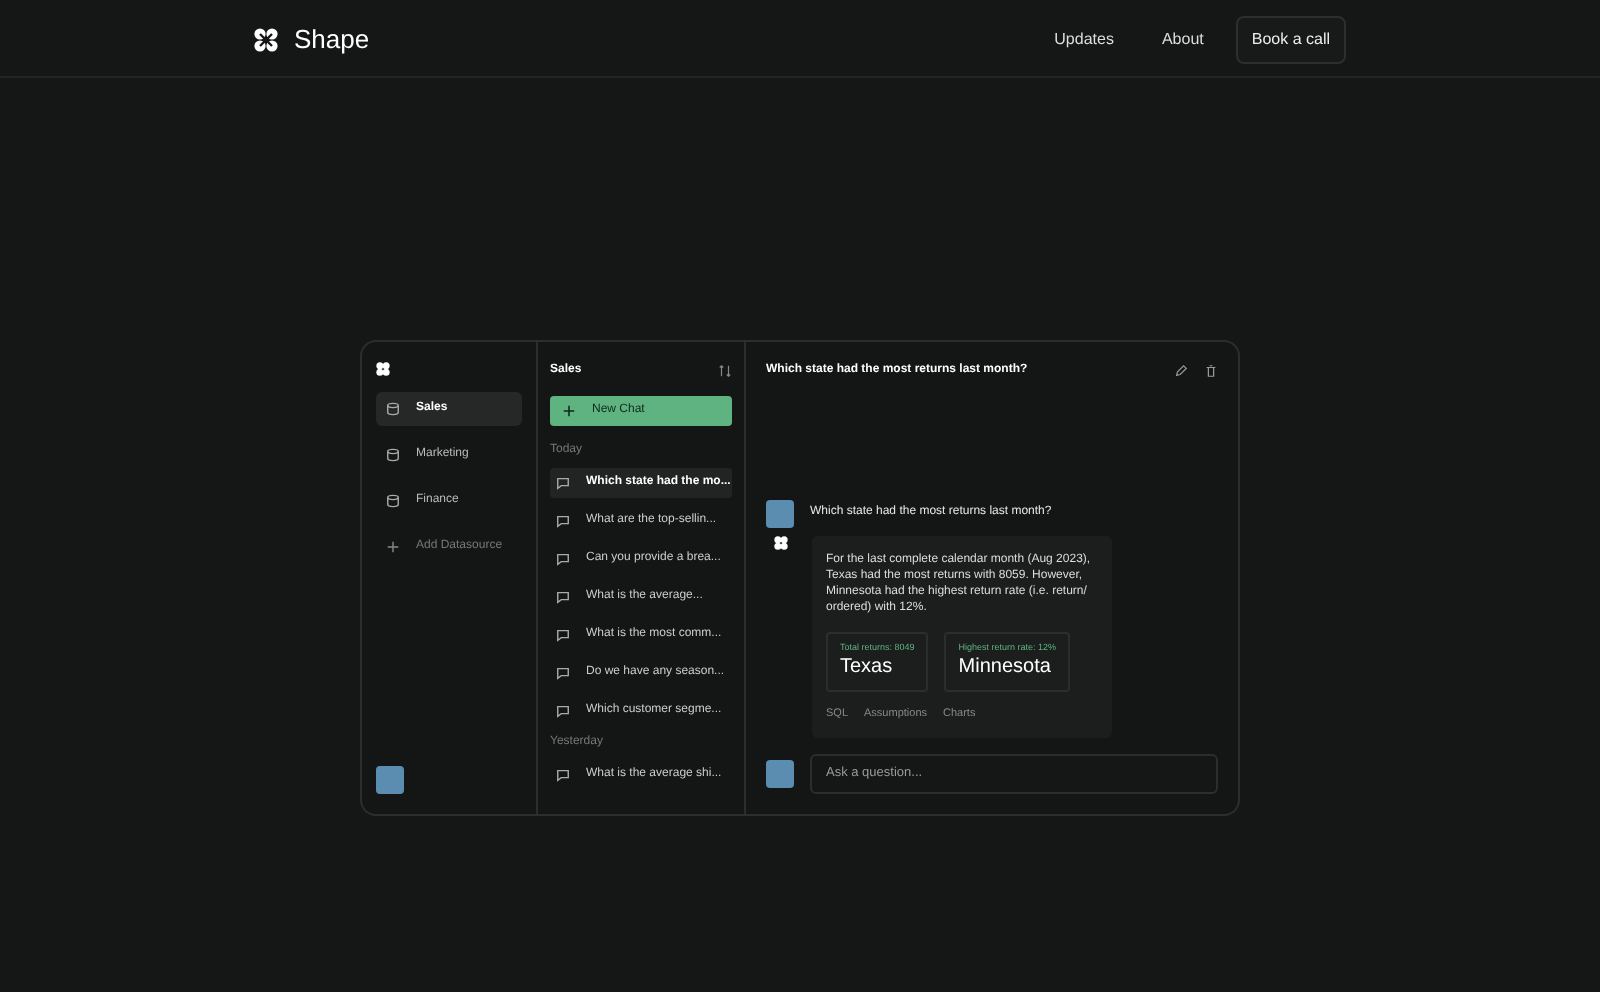  I want to click on stat-value: Minnesota, so click(1005, 668).